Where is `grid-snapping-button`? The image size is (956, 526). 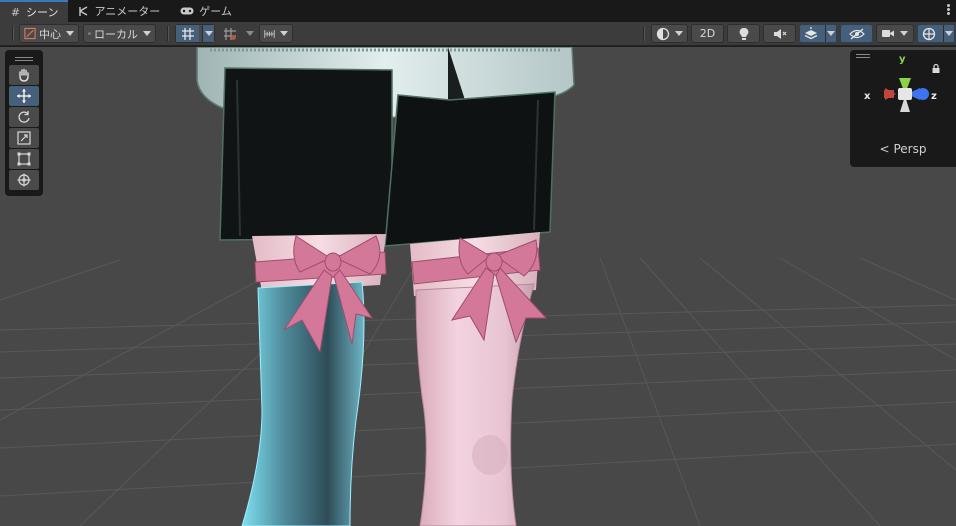
grid-snapping-button is located at coordinates (195, 33).